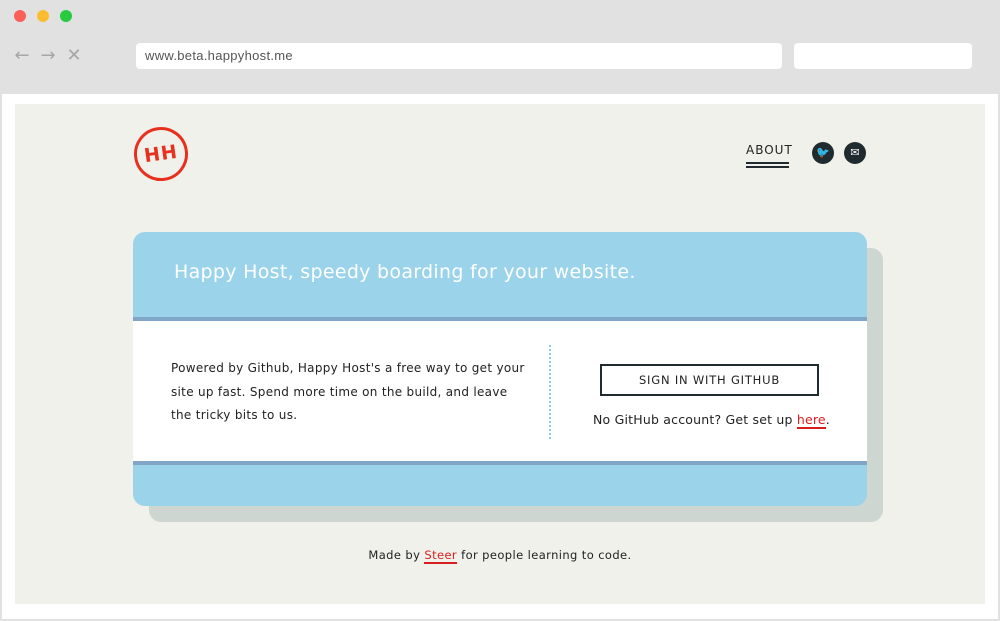  Describe the element at coordinates (544, 555) in the screenshot. I see `footer-suffix: for people learning to code.` at that location.